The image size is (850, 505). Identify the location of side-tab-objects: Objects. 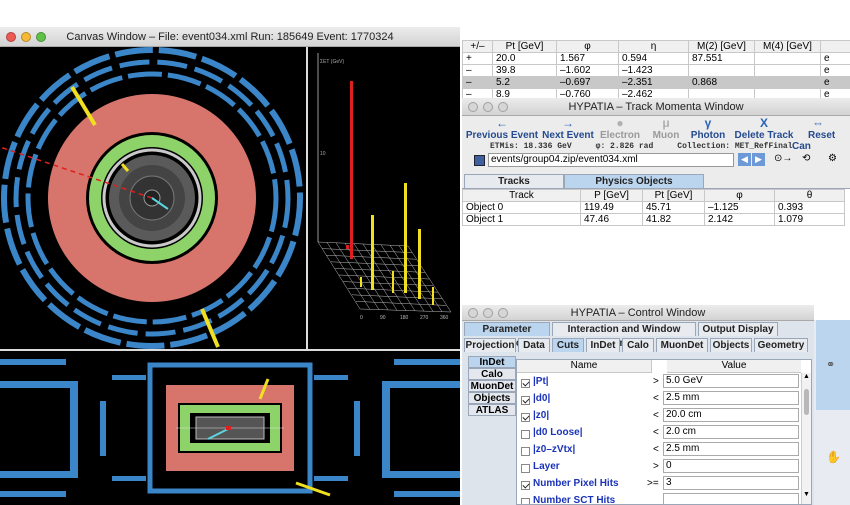
(492, 398).